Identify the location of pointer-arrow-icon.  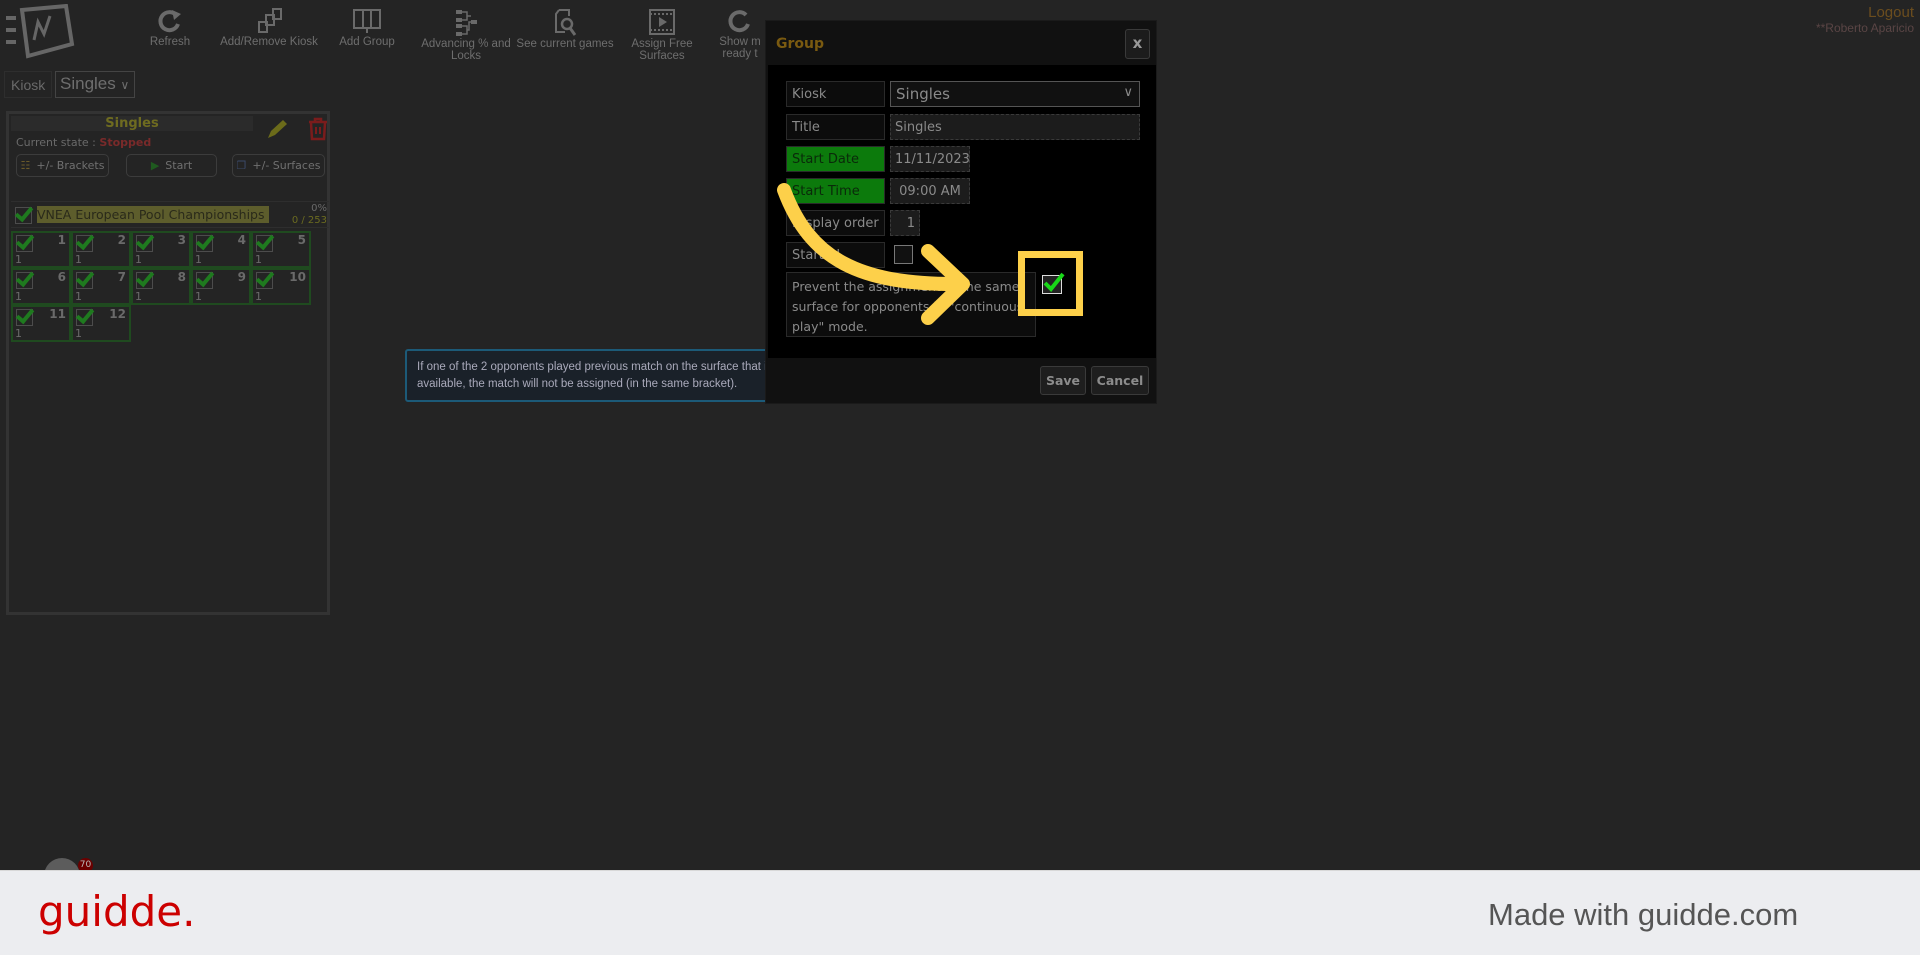
(873, 254).